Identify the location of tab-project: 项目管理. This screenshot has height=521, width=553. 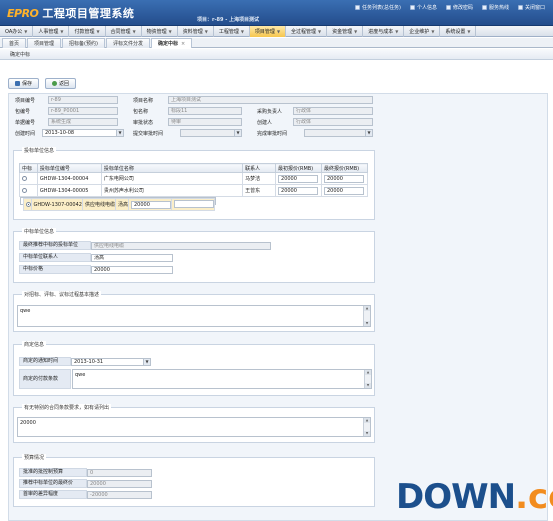
(44, 43).